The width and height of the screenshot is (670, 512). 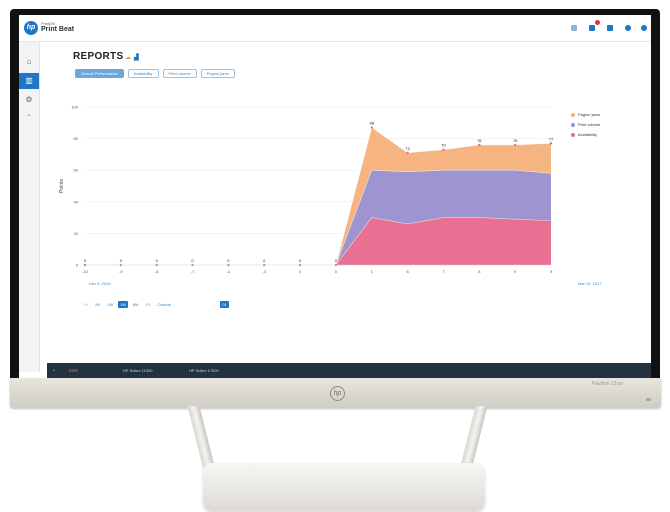 What do you see at coordinates (137, 370) in the screenshot?
I see `footer-tab-scitex-11000: HP Scitex 11000` at bounding box center [137, 370].